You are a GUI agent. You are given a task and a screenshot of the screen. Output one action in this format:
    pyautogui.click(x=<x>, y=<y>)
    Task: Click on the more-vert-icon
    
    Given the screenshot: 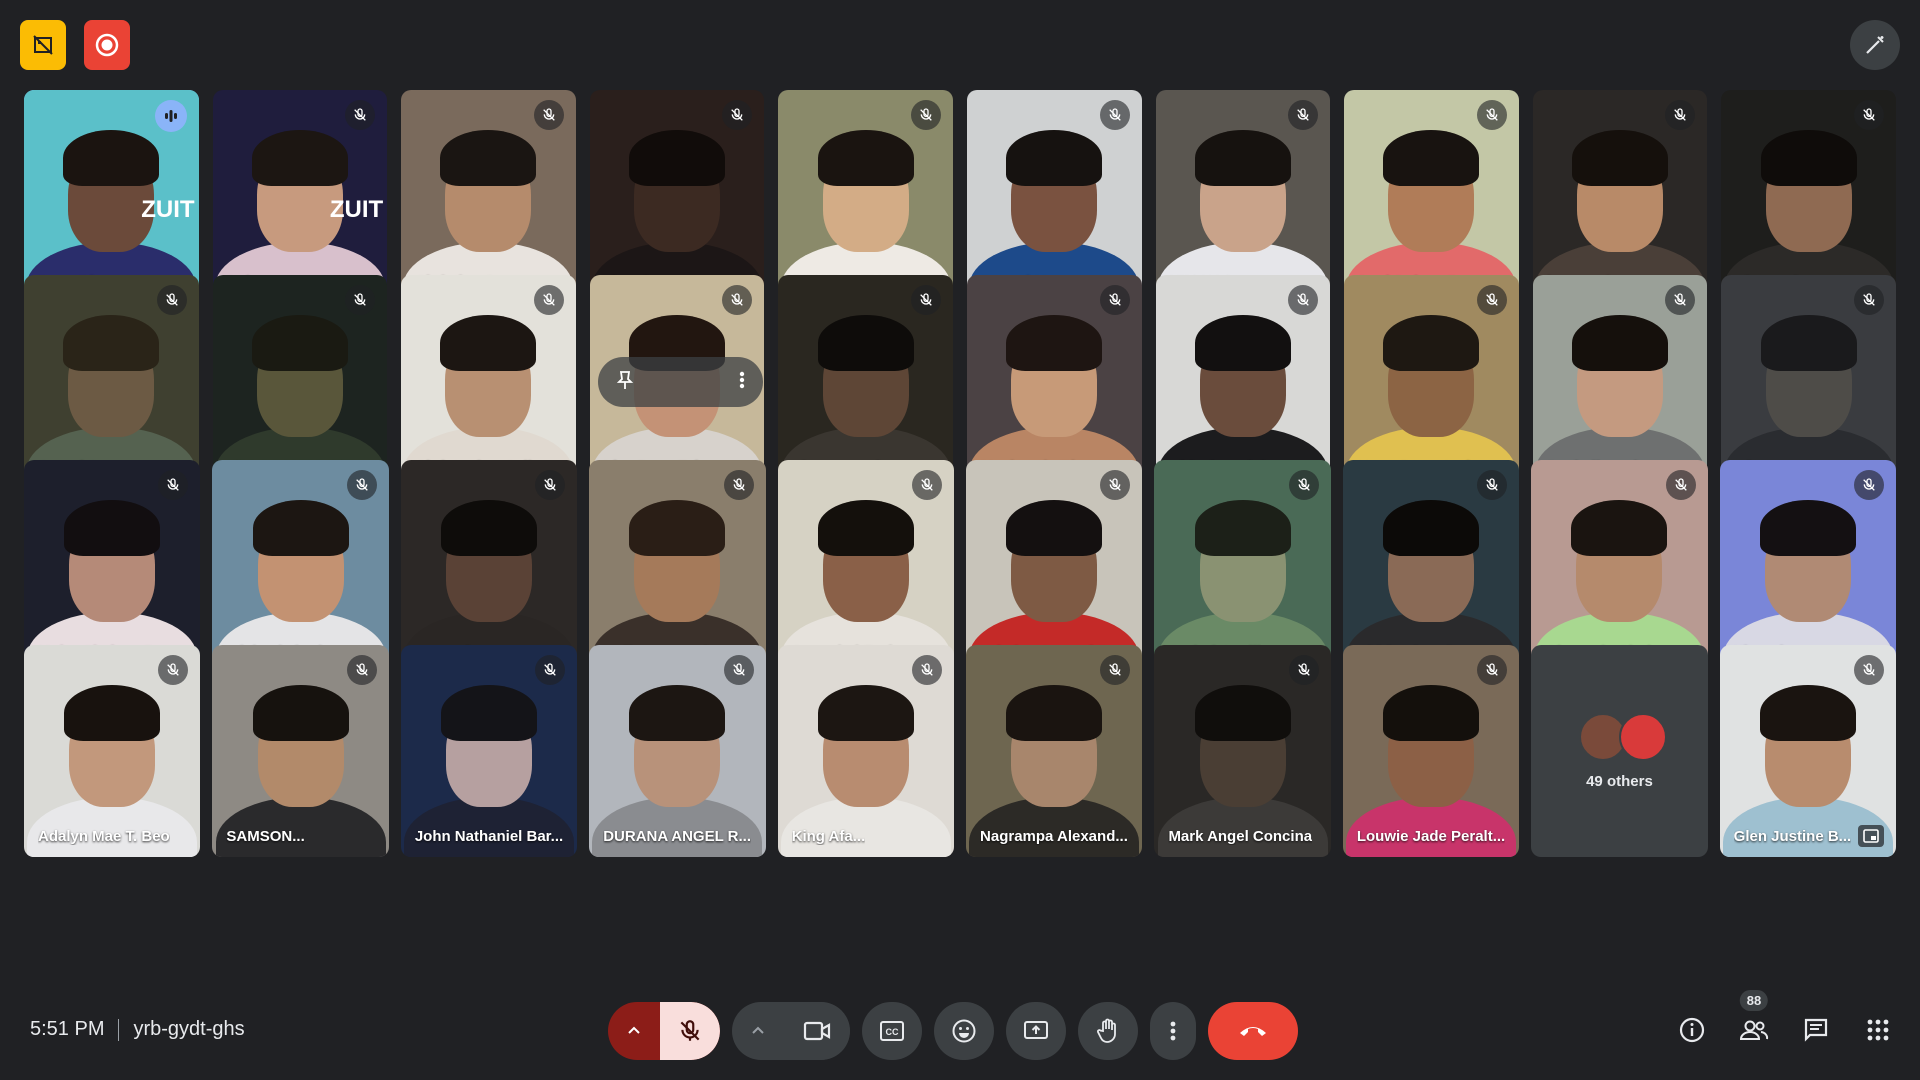 What is the action you would take?
    pyautogui.click(x=742, y=382)
    